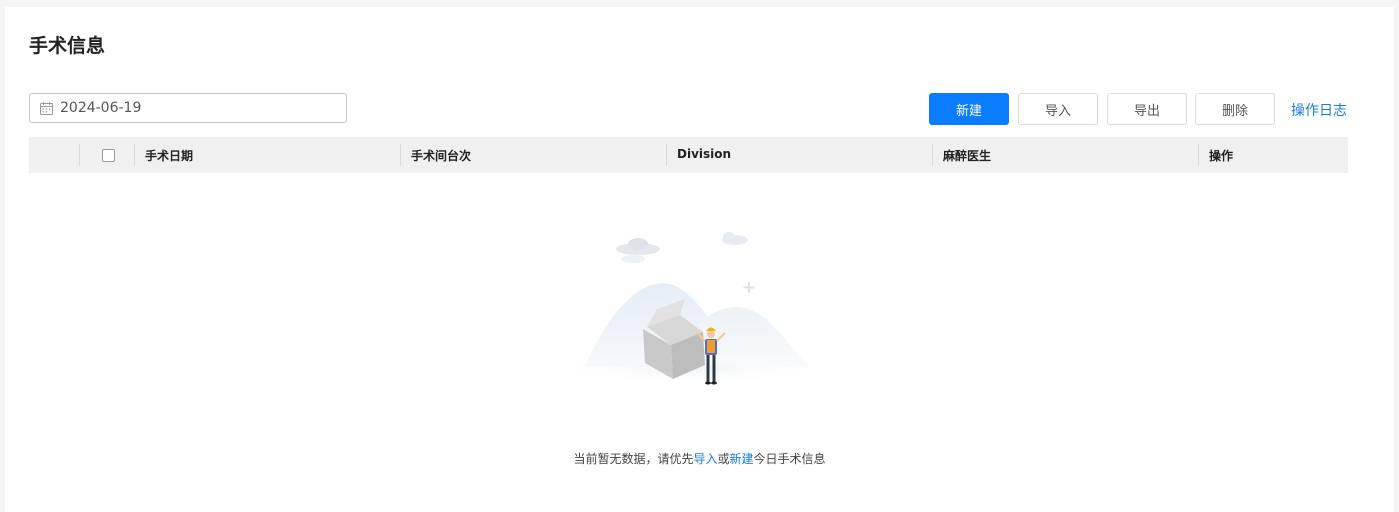 This screenshot has height=512, width=1399. What do you see at coordinates (1147, 109) in the screenshot?
I see `export-button: 导出` at bounding box center [1147, 109].